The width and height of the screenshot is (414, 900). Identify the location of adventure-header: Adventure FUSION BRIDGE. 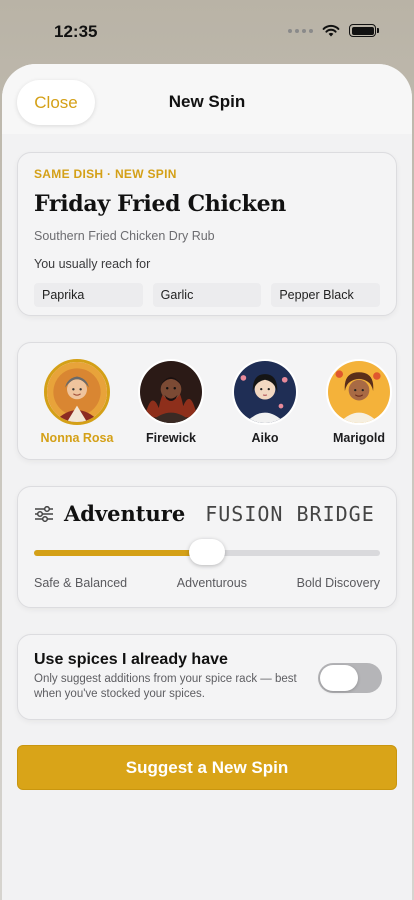
(207, 513).